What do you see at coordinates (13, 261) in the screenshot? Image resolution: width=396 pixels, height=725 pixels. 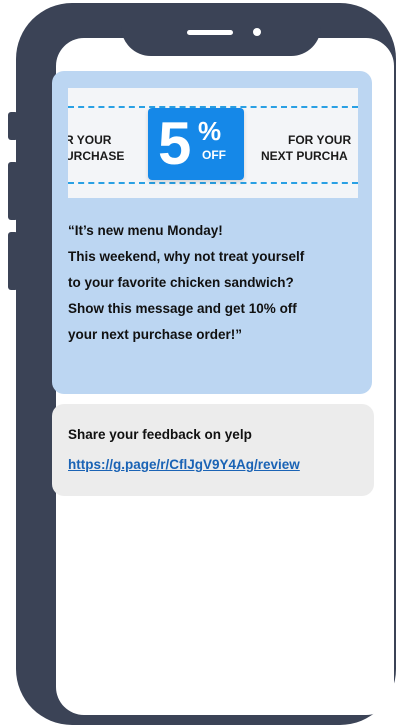 I see `side-button-bottom` at bounding box center [13, 261].